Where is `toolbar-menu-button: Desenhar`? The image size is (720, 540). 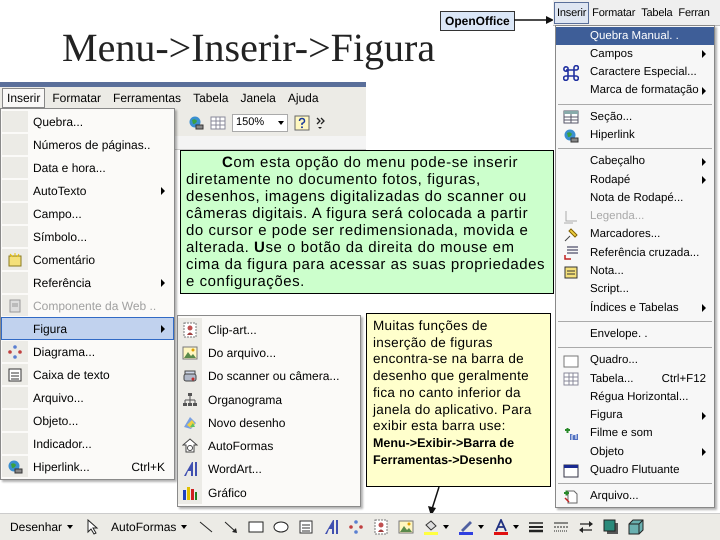
toolbar-menu-button: Desenhar is located at coordinates (42, 527).